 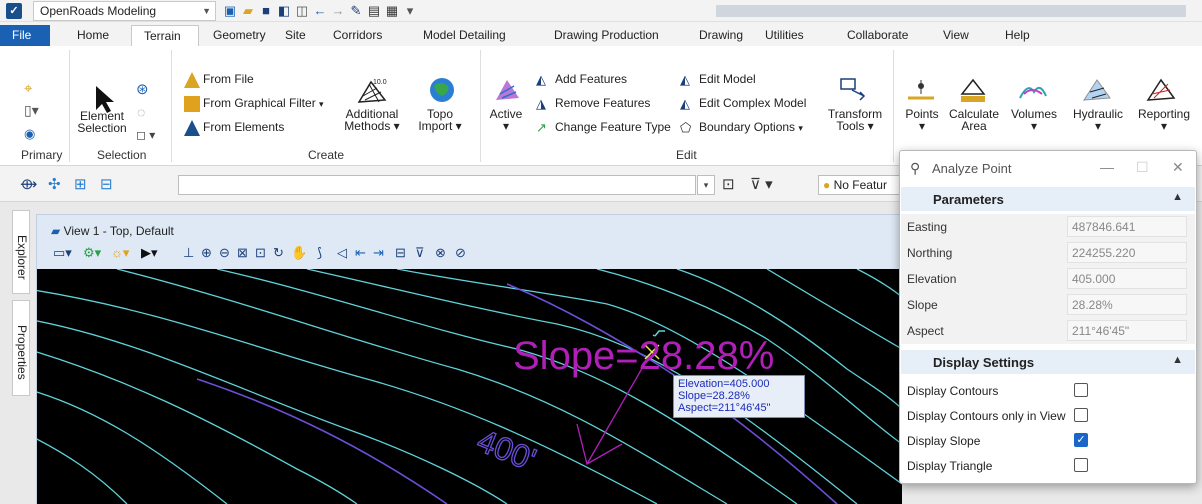 What do you see at coordinates (855, 120) in the screenshot?
I see `transform-tools-button: Transform Tools ▾` at bounding box center [855, 120].